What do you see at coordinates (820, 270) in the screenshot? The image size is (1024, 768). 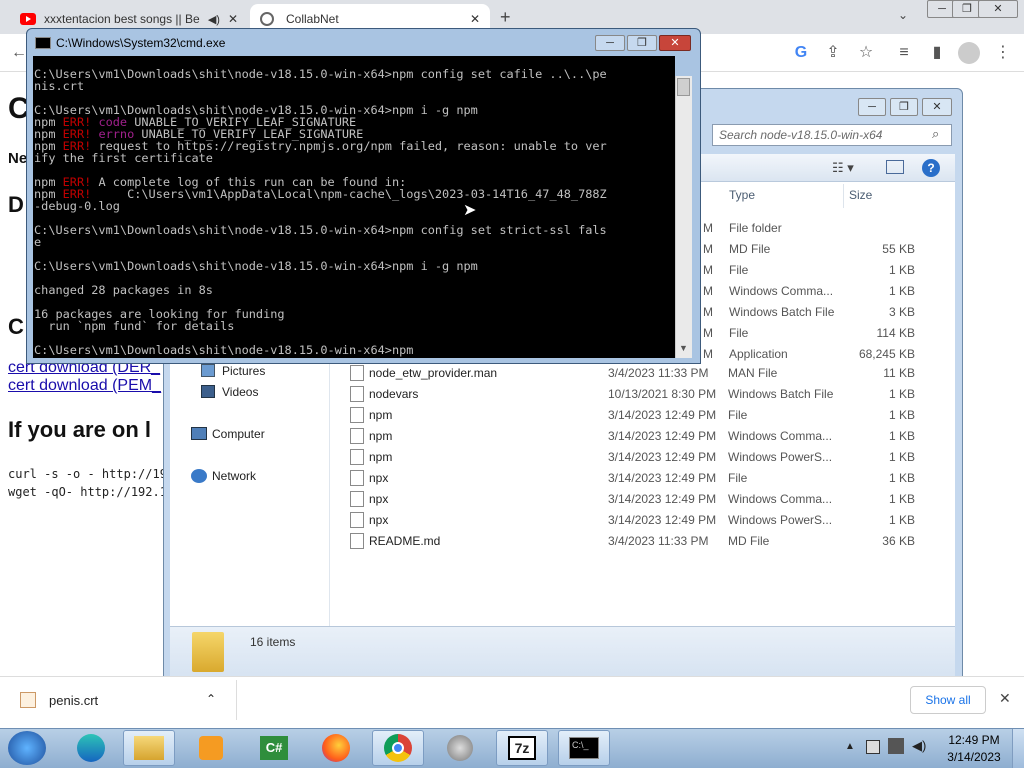 I see `file-row-partial: M File 1 KB` at bounding box center [820, 270].